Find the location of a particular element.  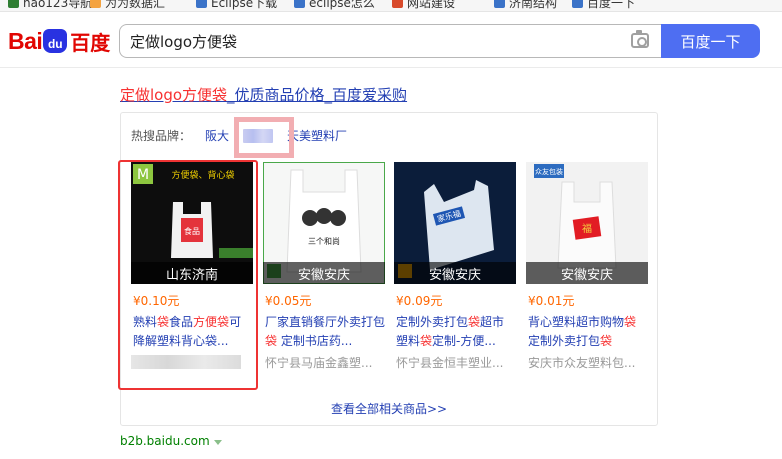

baidu-logo: Bai du 百度 is located at coordinates (59, 41).